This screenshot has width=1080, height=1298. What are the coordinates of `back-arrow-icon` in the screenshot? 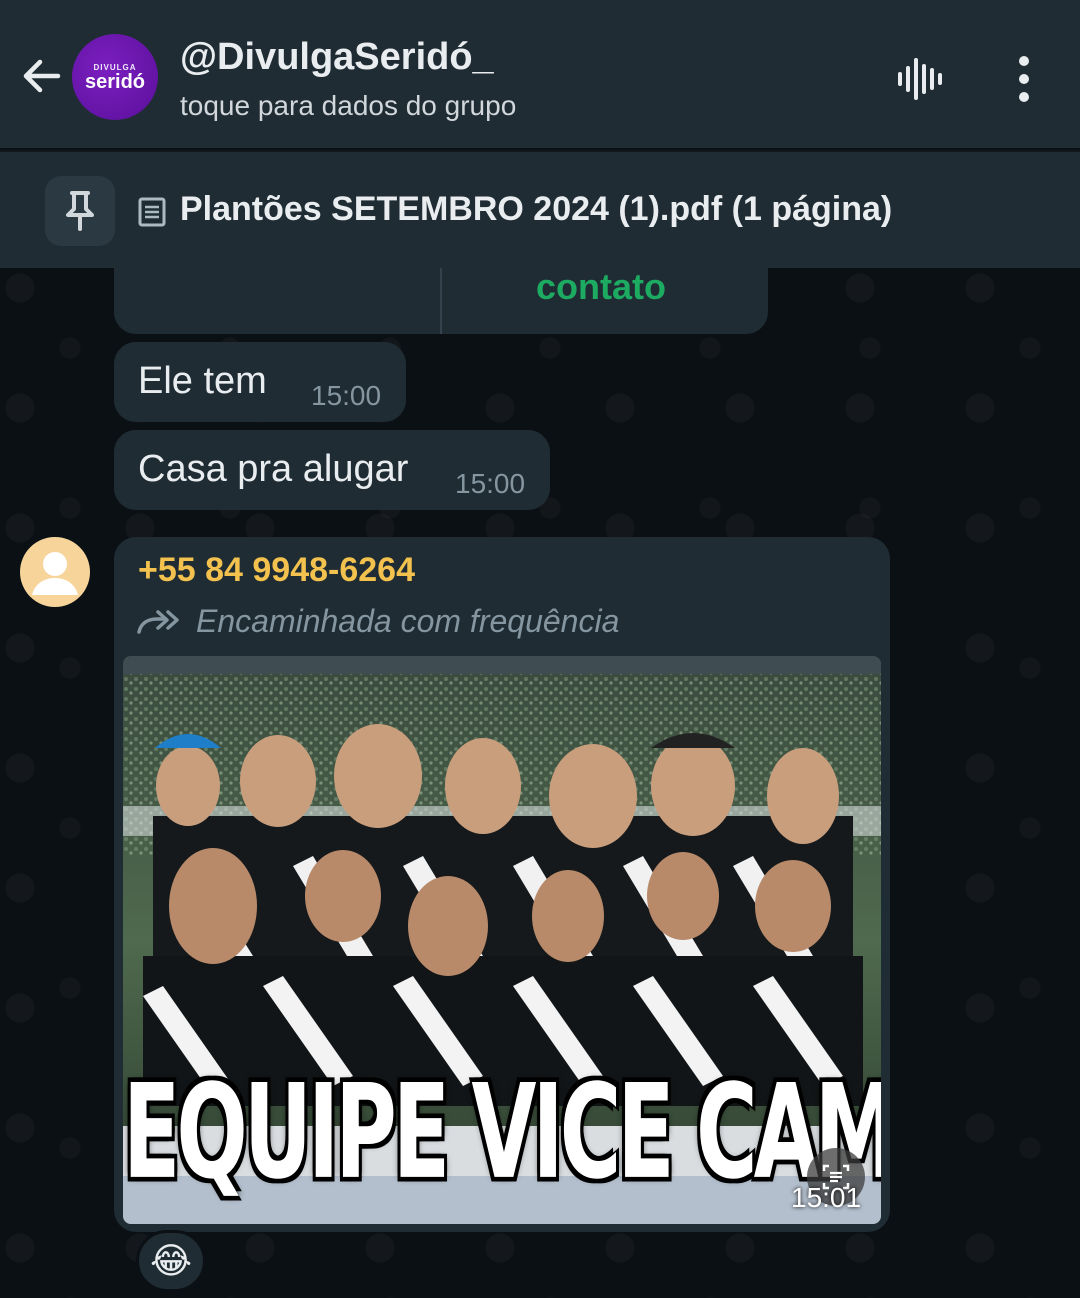 It's located at (42, 76).